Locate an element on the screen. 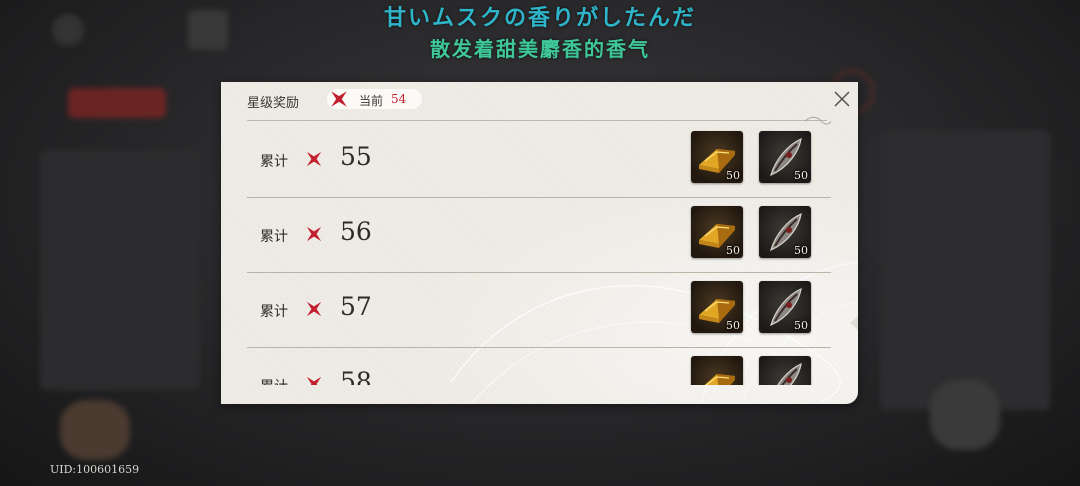 The height and width of the screenshot is (486, 1080). current-stars-pill: 当前 54 is located at coordinates (374, 99).